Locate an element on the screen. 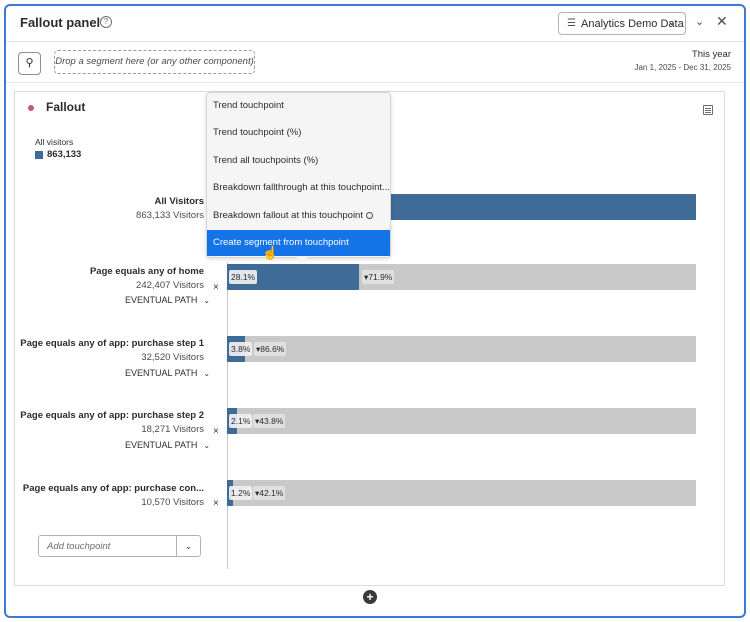  menu-caret is located at coordinates (302, 260).